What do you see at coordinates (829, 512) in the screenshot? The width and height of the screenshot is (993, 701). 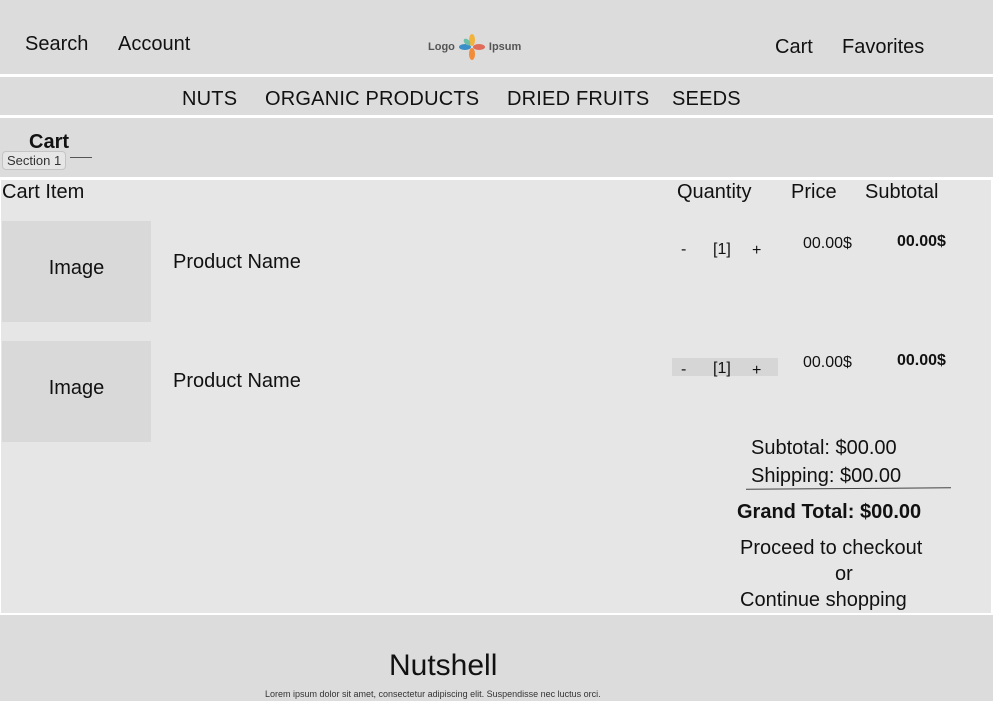 I see `grand-total: Grand Total: $00.00` at bounding box center [829, 512].